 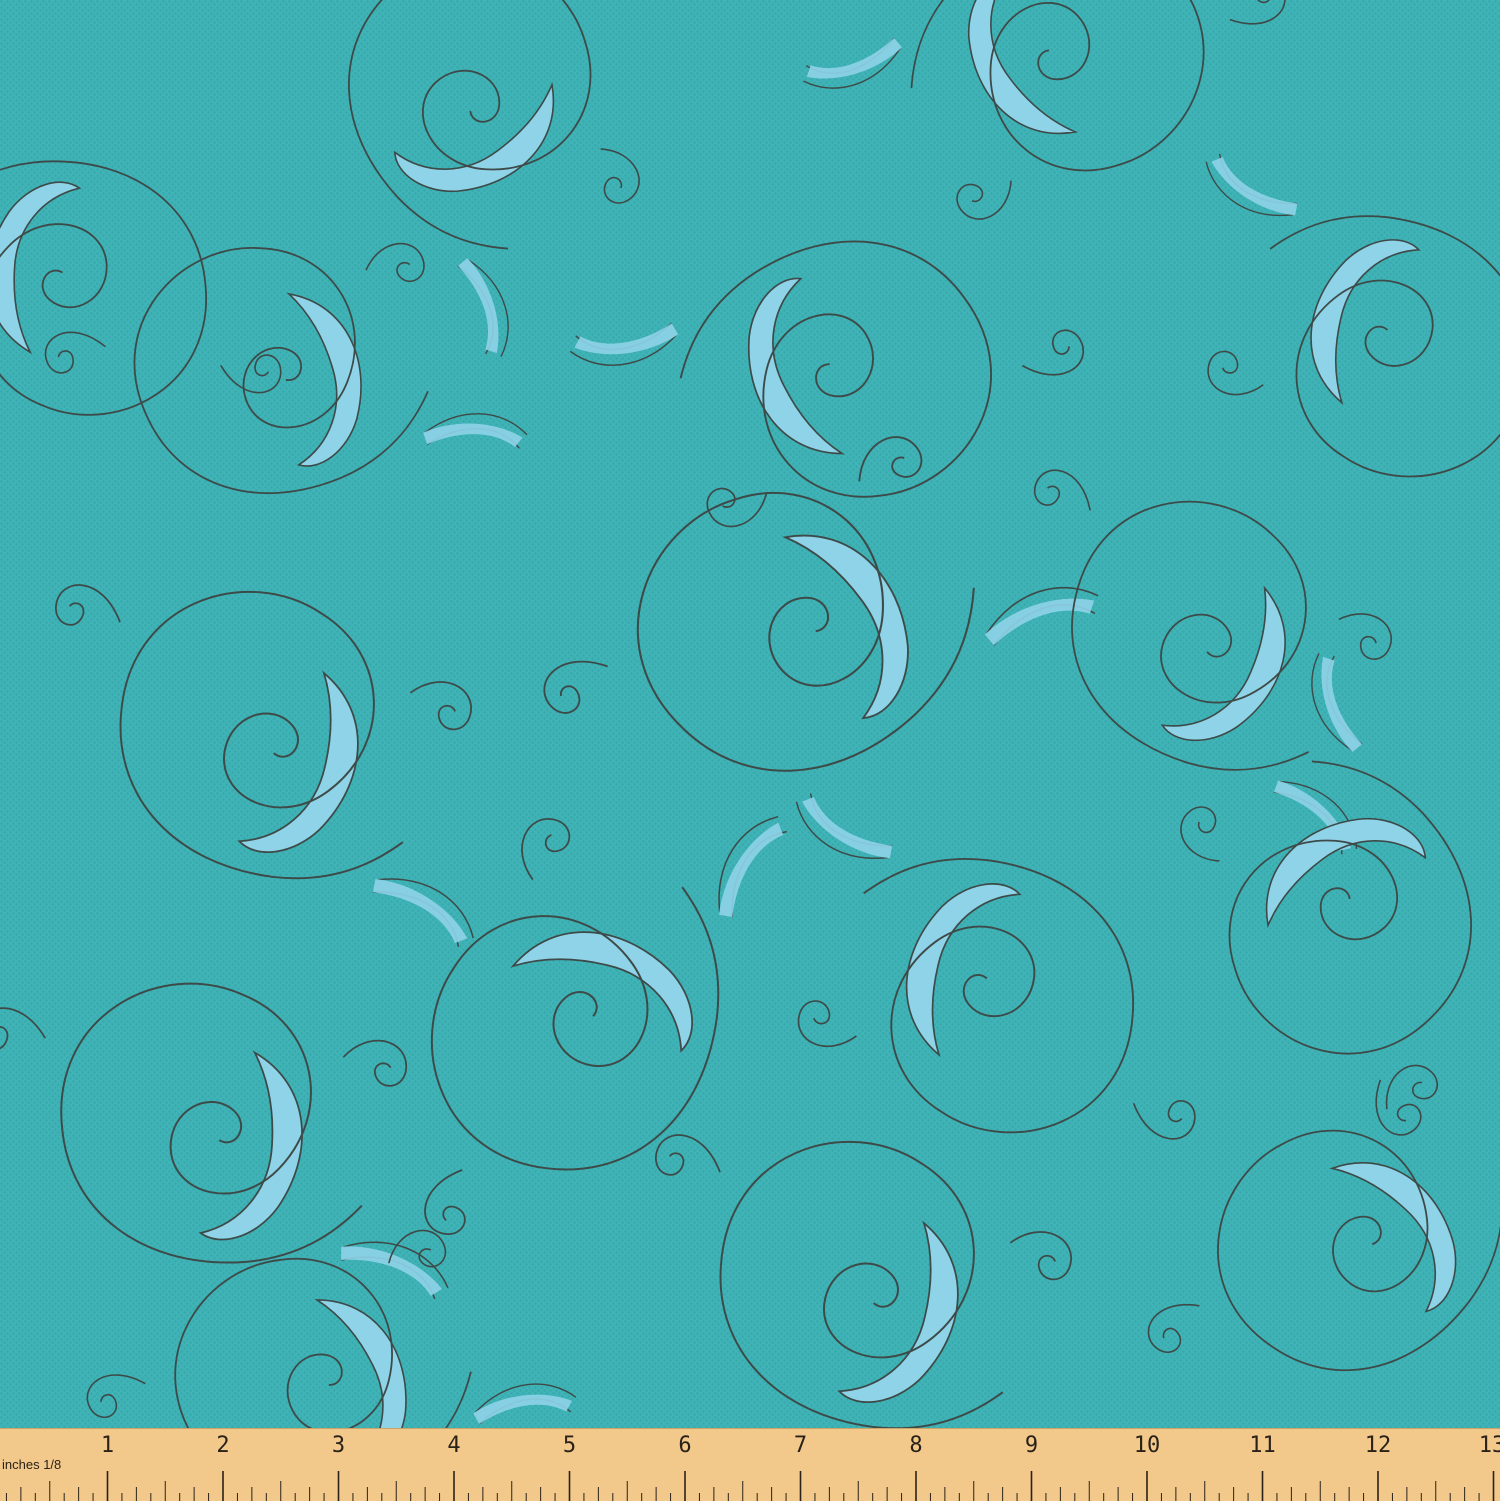 What do you see at coordinates (569, 1445) in the screenshot?
I see `ruler-number: 5` at bounding box center [569, 1445].